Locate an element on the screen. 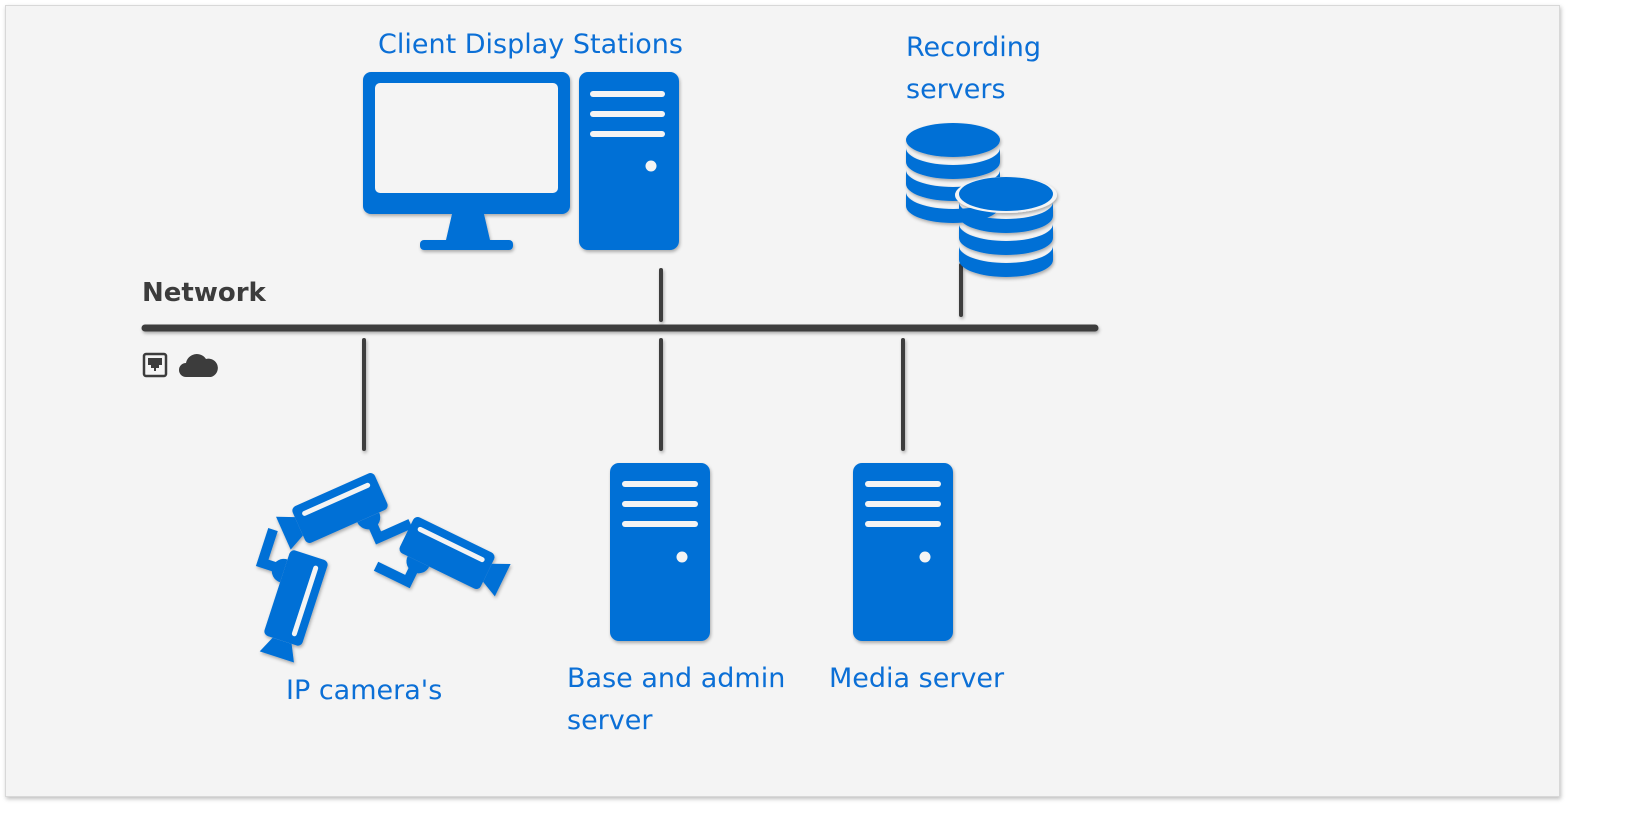  recording-servers-label: Recording servers is located at coordinates (973, 69).